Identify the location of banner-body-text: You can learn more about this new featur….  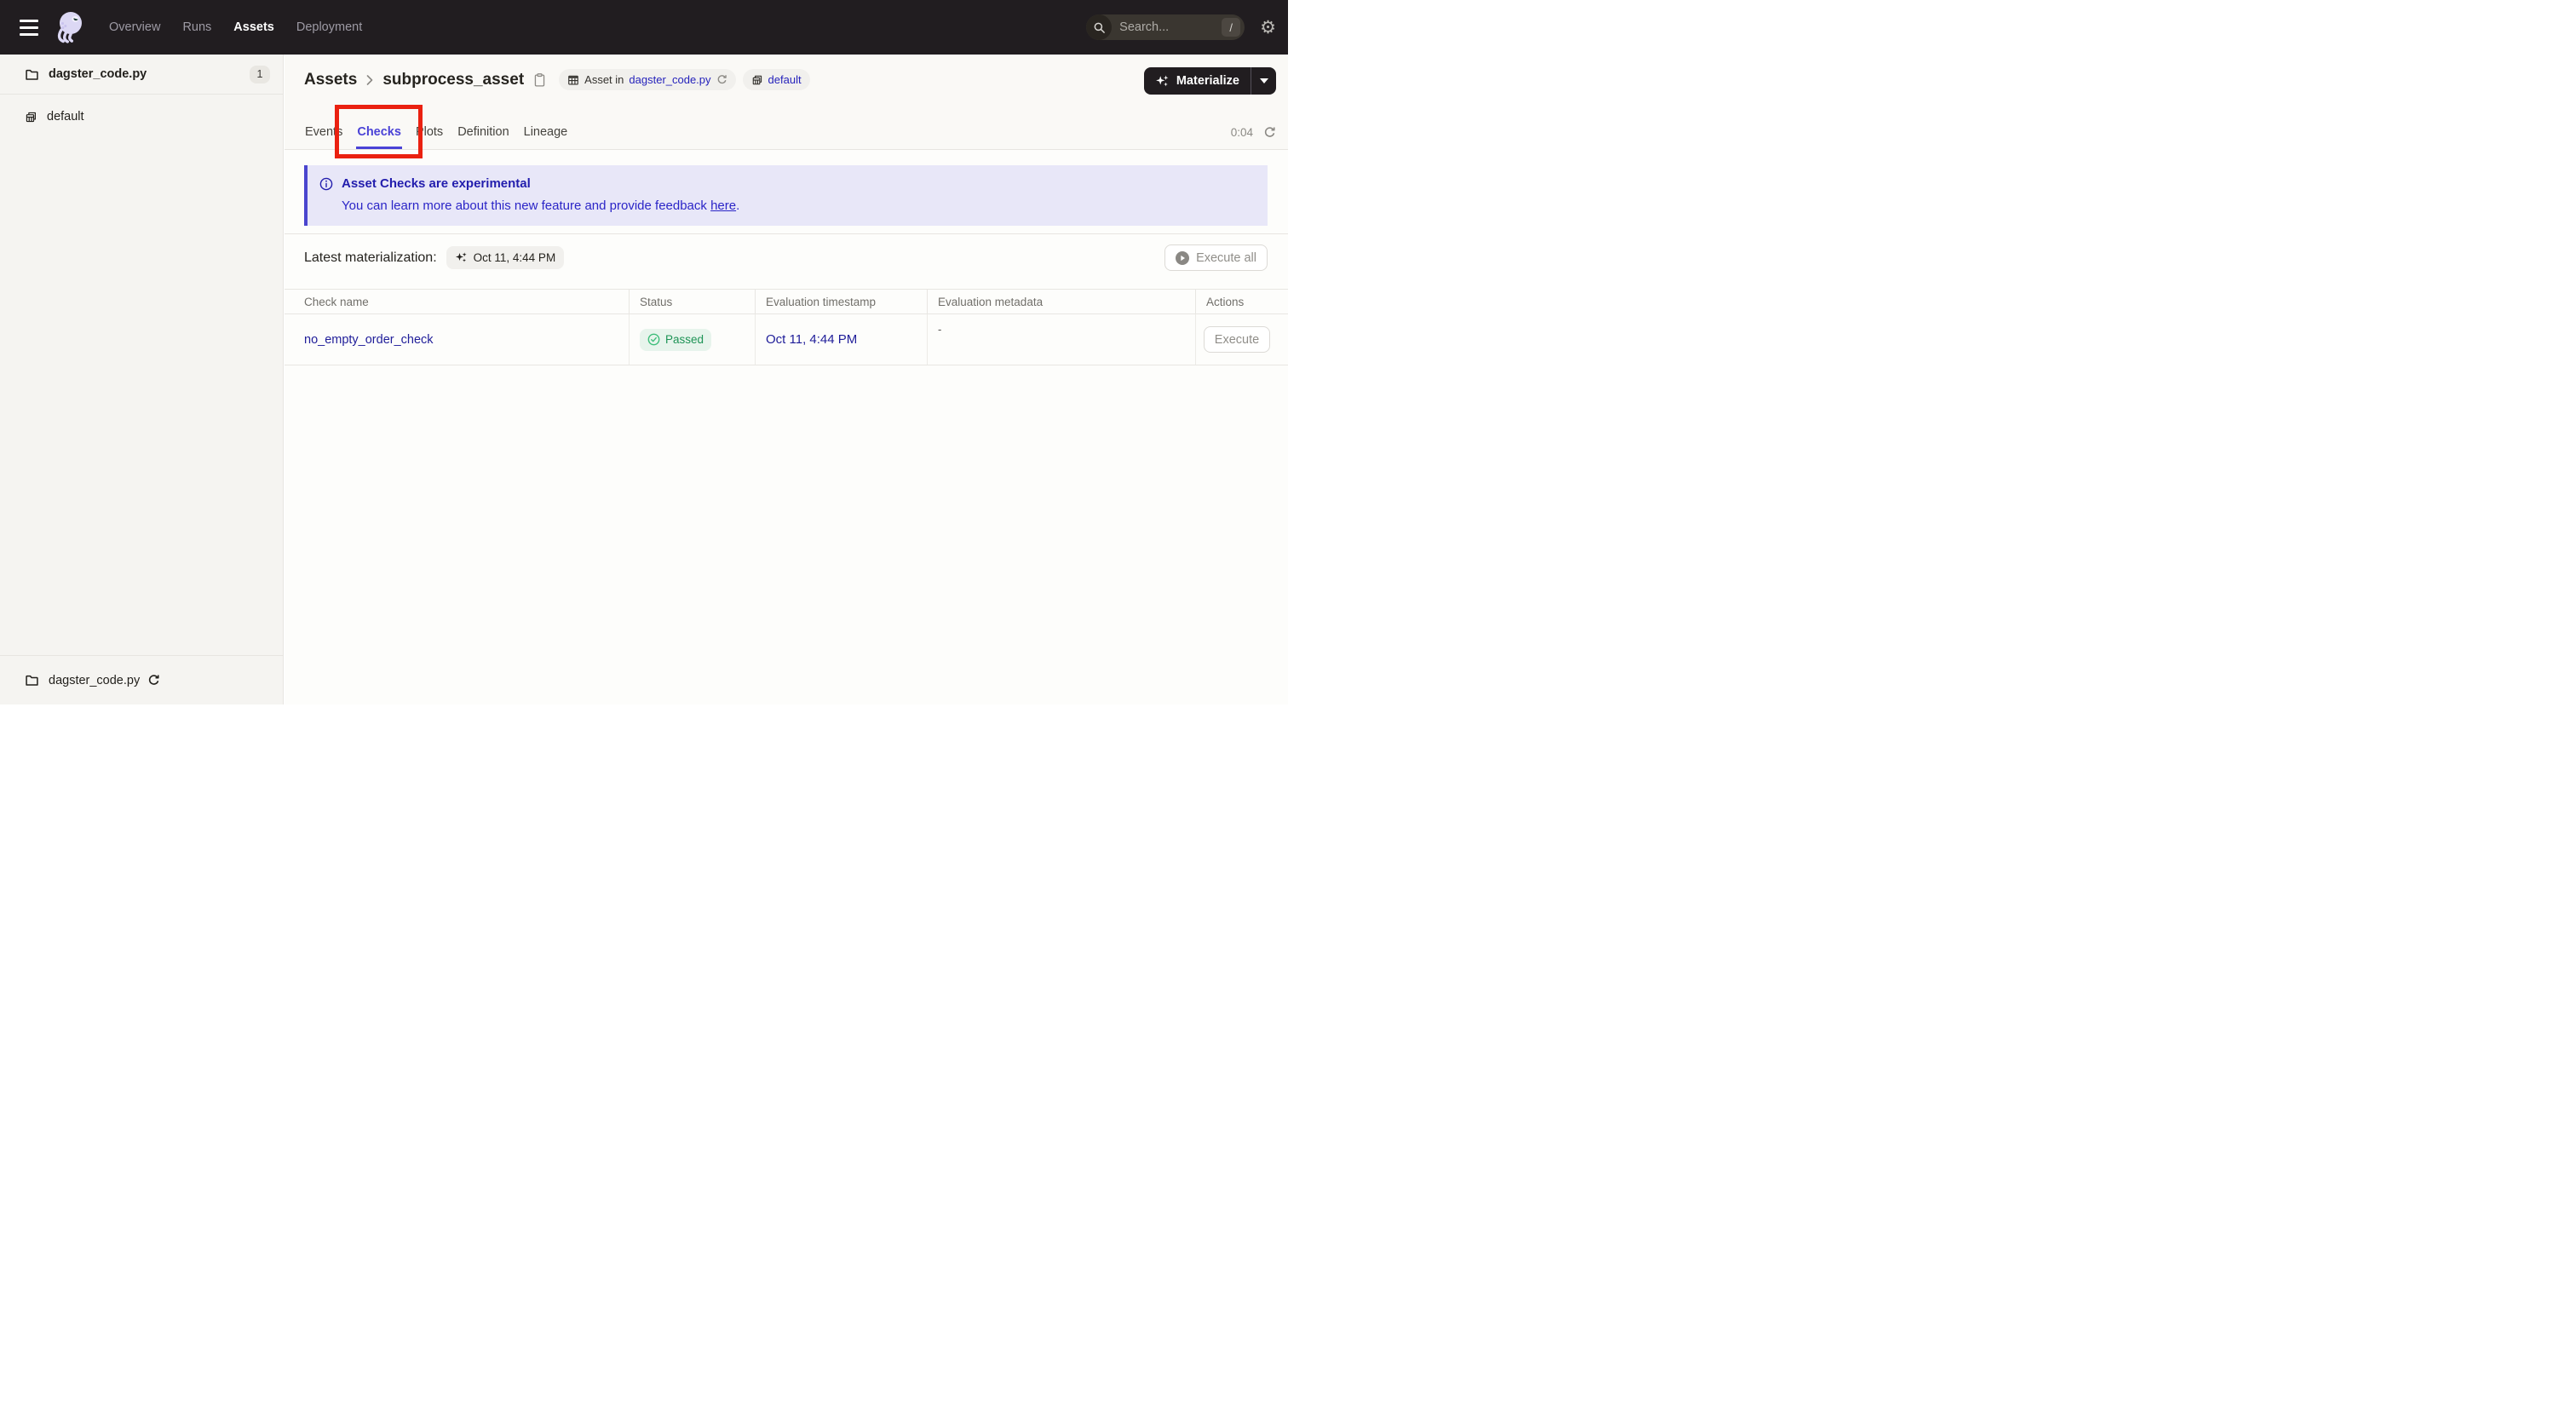
(526, 205).